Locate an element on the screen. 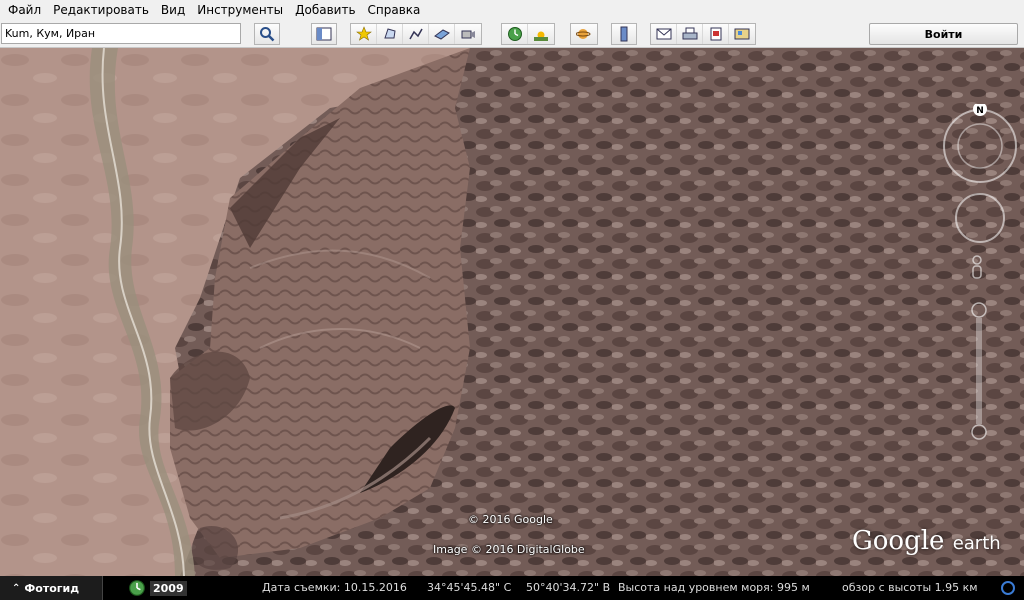  logo-google: Google is located at coordinates (898, 541).